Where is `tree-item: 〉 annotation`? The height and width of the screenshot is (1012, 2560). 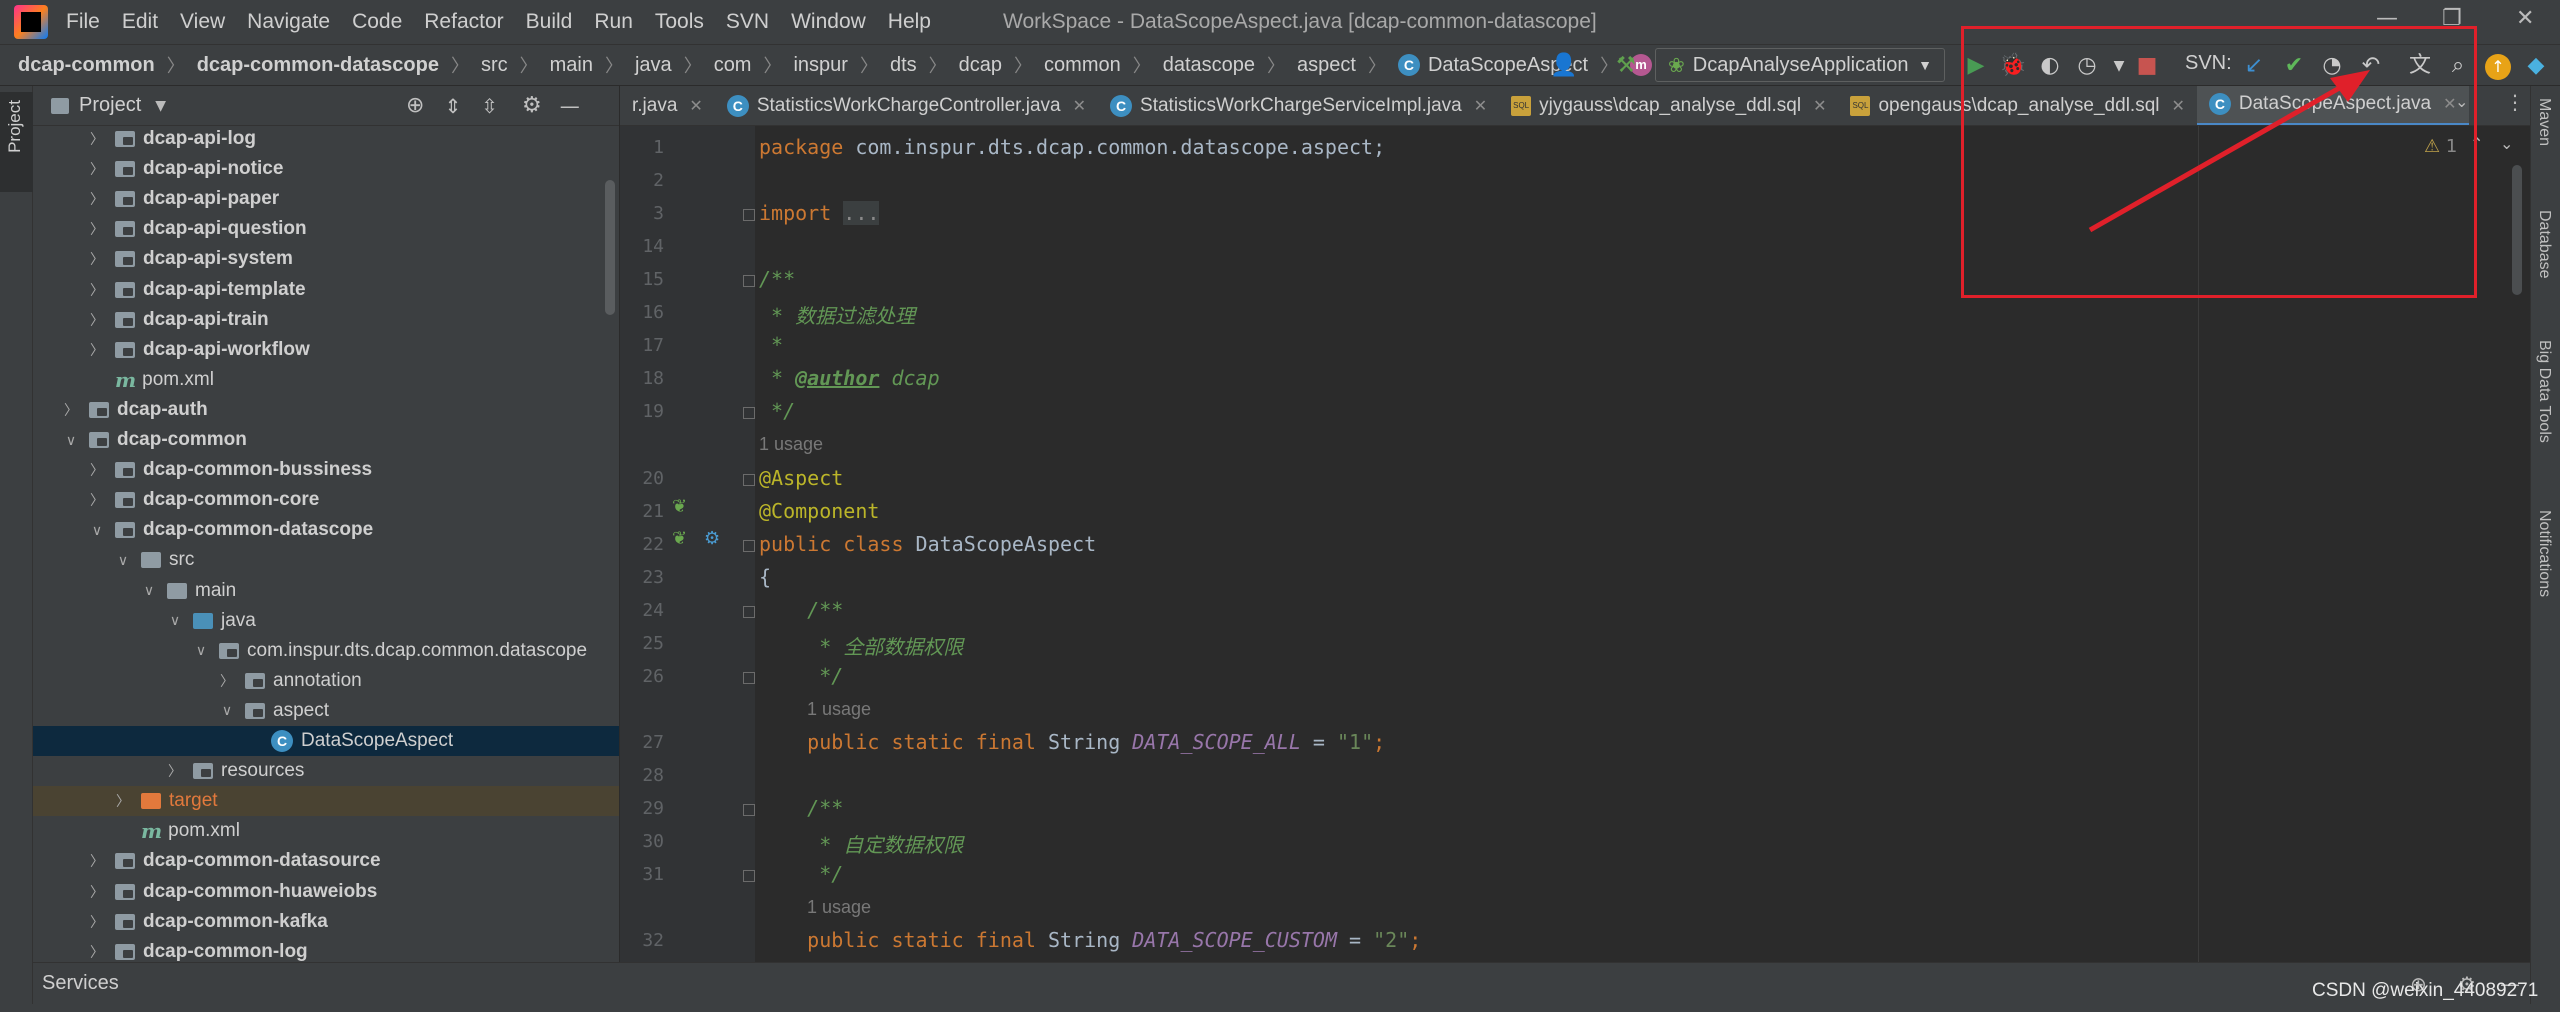
tree-item: 〉 annotation is located at coordinates (326, 681).